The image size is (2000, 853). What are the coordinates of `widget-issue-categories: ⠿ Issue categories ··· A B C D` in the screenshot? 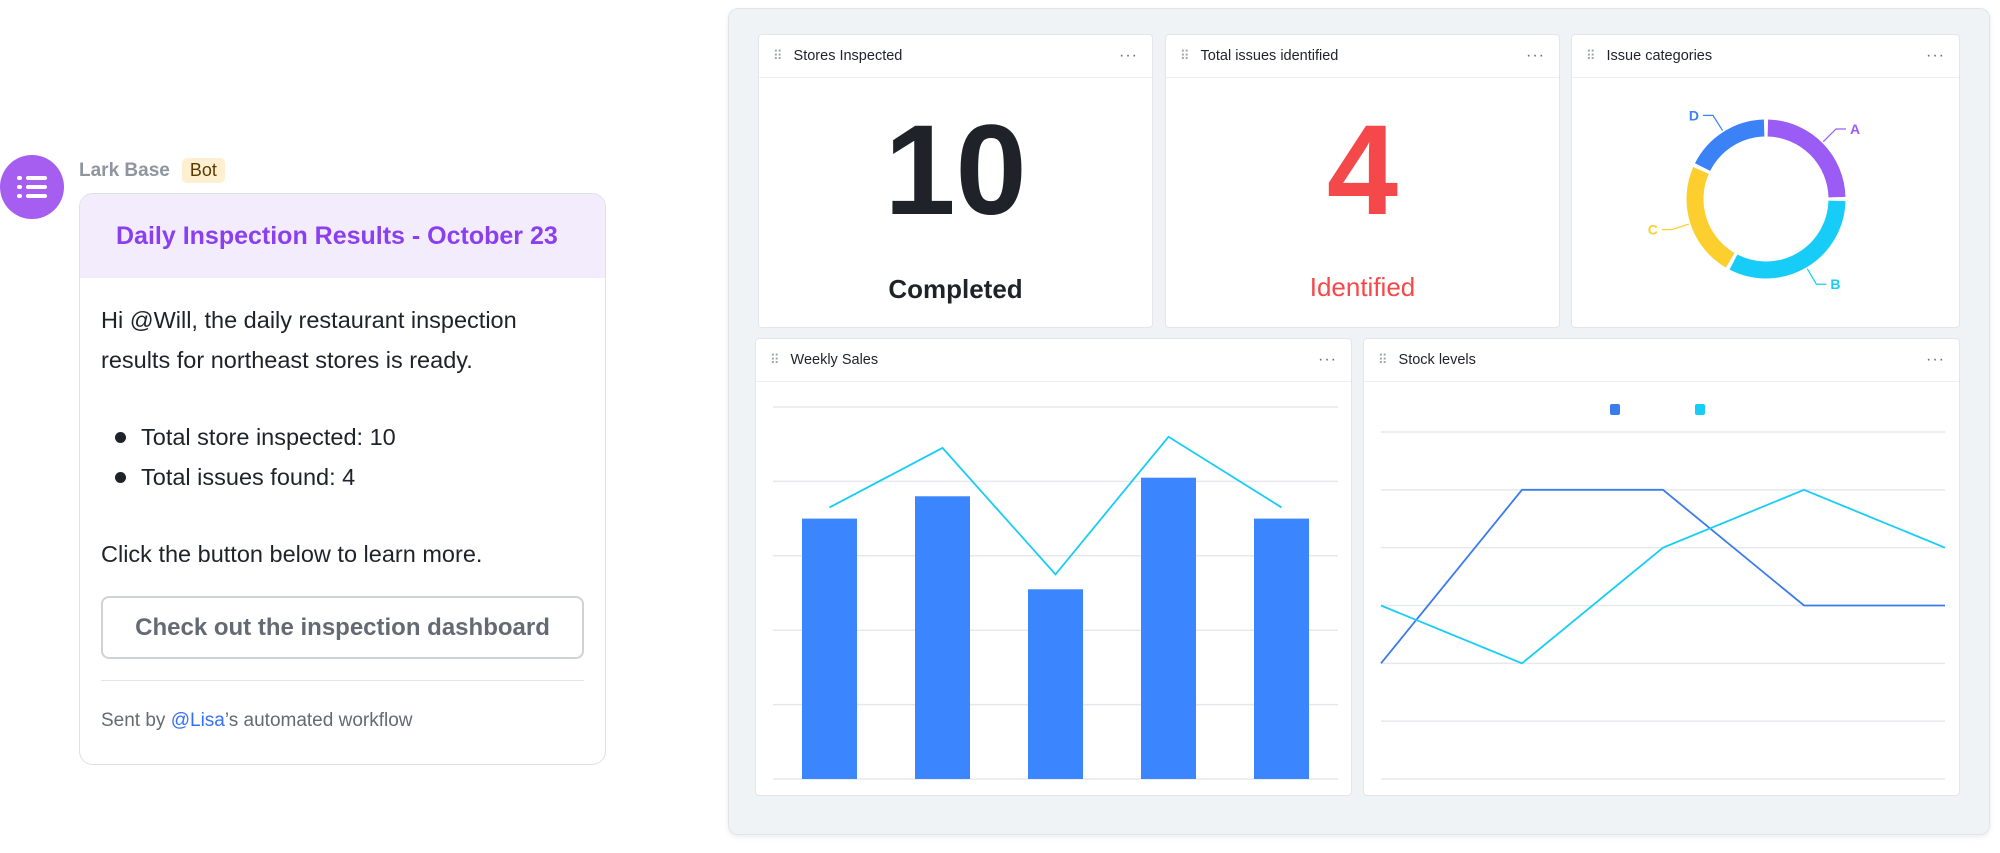 It's located at (1765, 181).